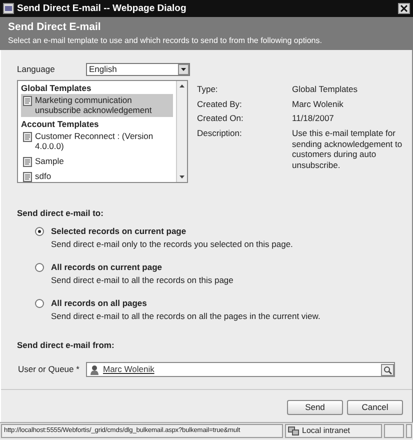 The height and width of the screenshot is (440, 413). I want to click on dialog-subtitle: Select an e-mail template to use and which records to send to from the following options., so click(165, 41).